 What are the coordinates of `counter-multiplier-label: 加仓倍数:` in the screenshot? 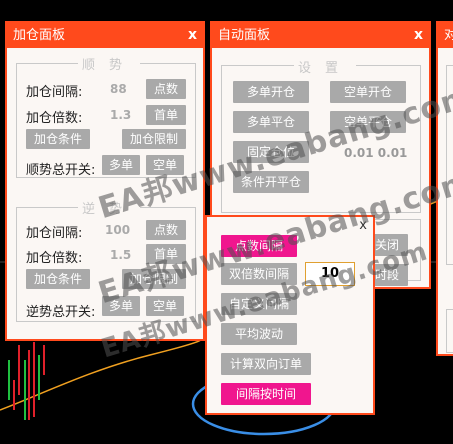 It's located at (54, 258).